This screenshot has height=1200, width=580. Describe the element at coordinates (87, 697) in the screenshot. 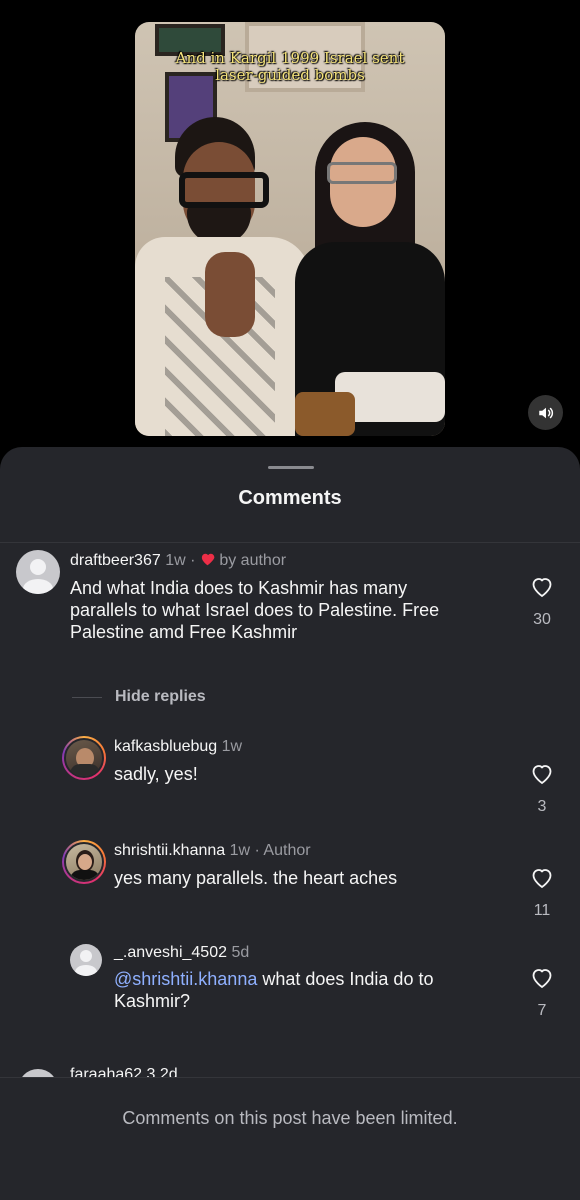

I see `replies-line` at that location.